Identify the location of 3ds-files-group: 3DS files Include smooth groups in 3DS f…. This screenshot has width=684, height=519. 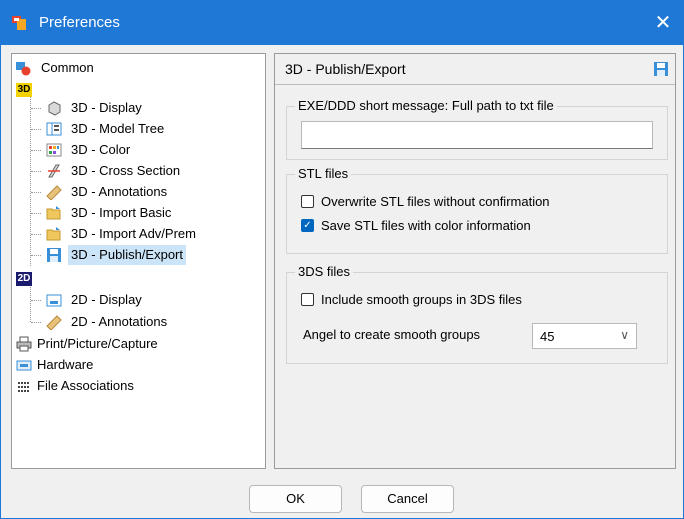
(477, 314).